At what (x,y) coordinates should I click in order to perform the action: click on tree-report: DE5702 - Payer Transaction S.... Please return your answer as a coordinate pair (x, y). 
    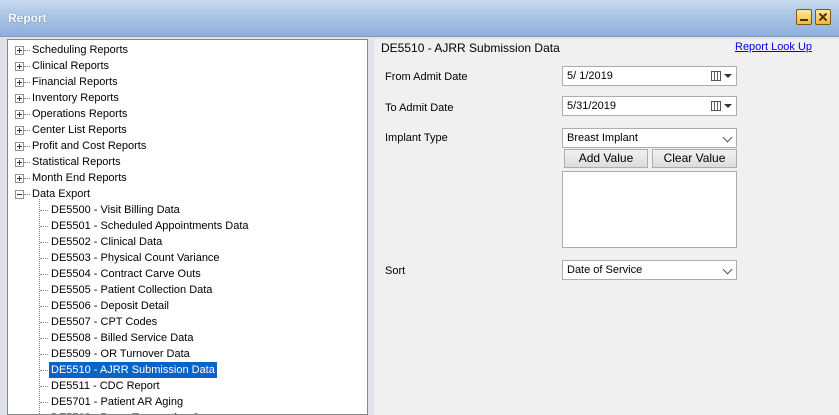
    Looking at the image, I should click on (130, 412).